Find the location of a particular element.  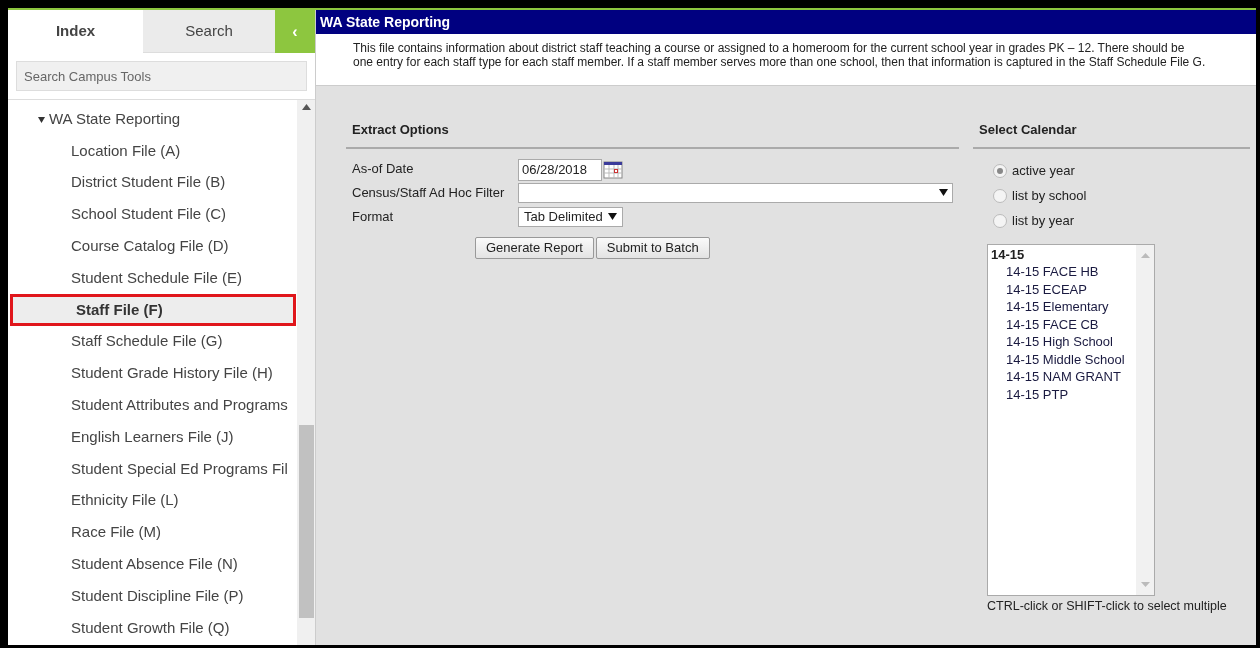

list-group-label: 14-15 is located at coordinates (1008, 254).